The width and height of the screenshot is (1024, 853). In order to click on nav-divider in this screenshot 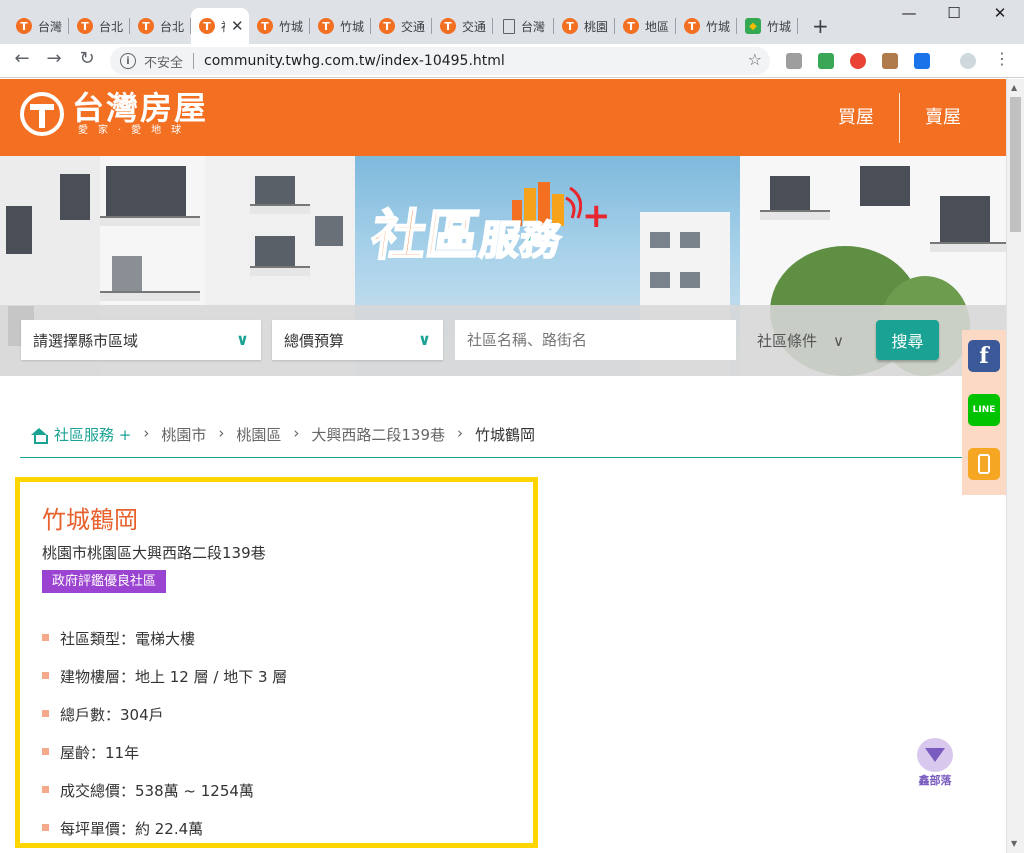, I will do `click(899, 118)`.